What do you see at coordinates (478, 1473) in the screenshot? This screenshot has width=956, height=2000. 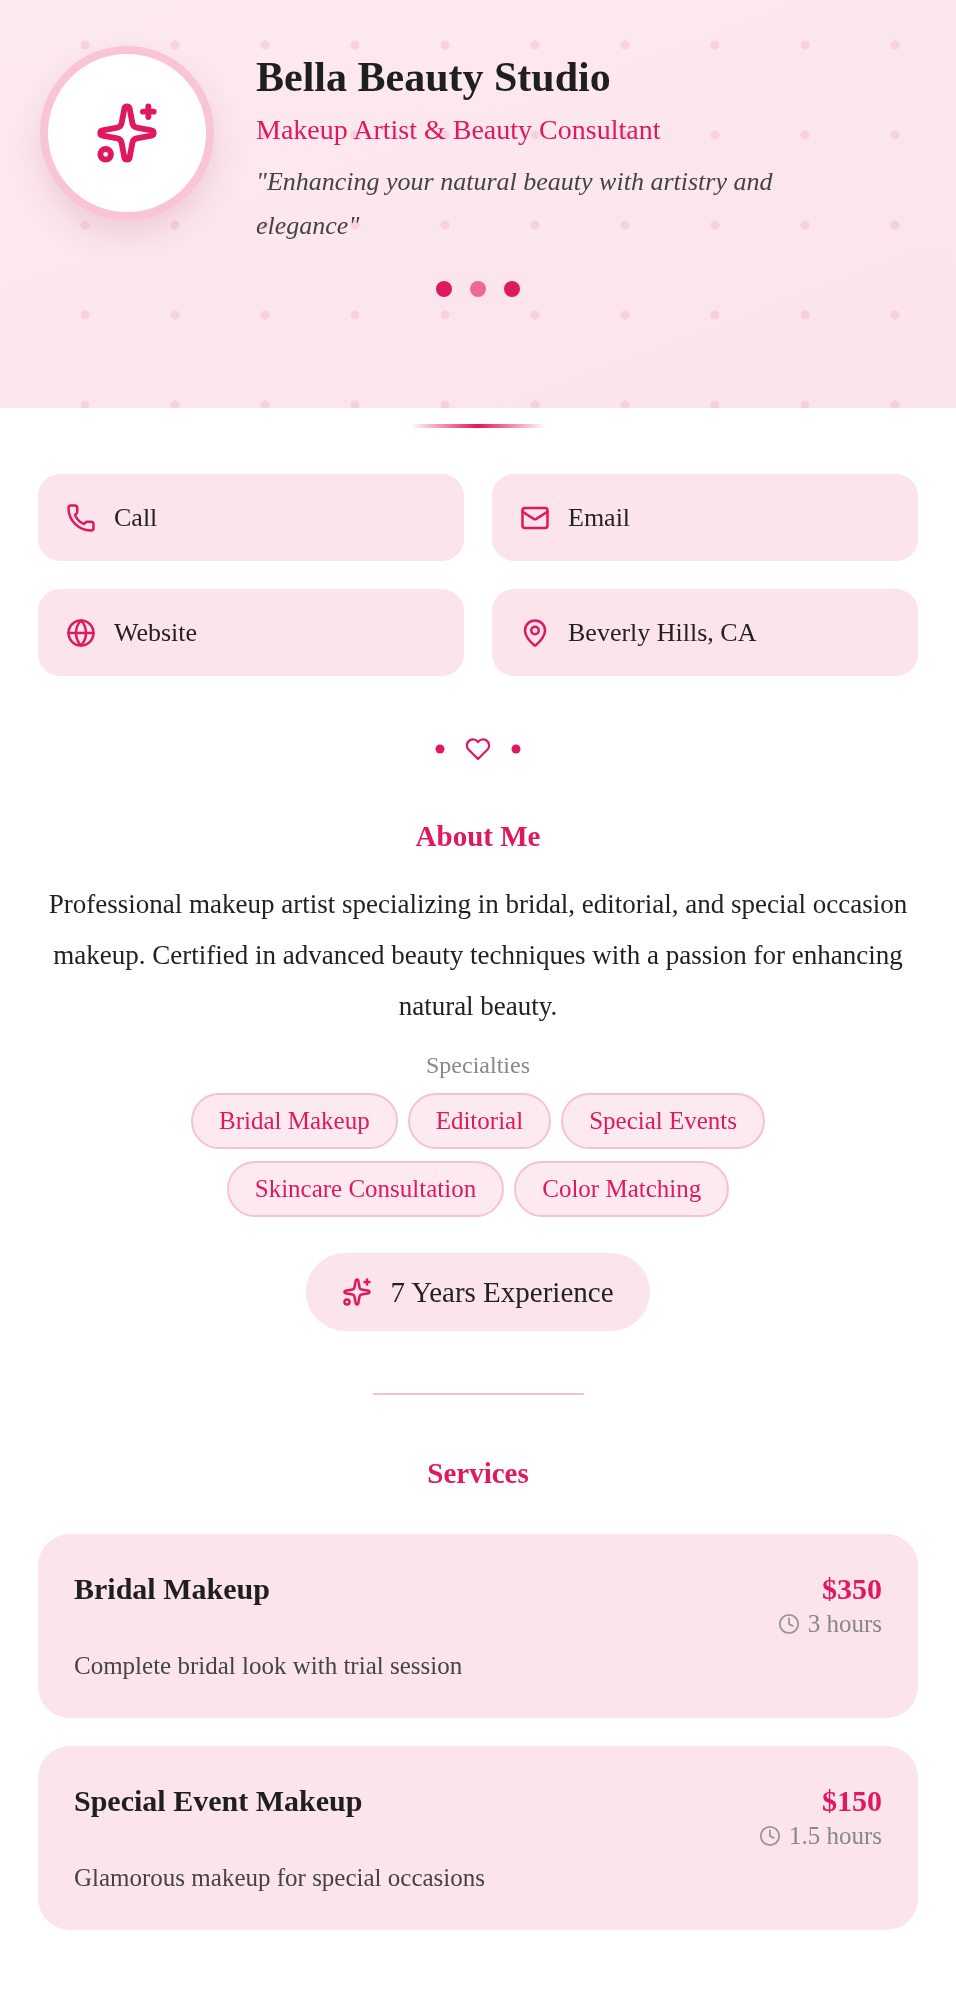 I see `section-heading: Services` at bounding box center [478, 1473].